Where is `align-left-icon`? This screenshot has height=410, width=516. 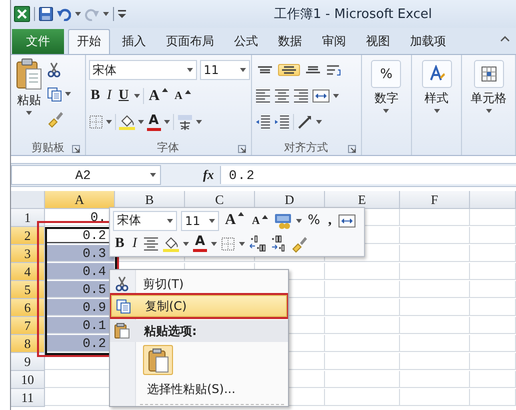 align-left-icon is located at coordinates (262, 96).